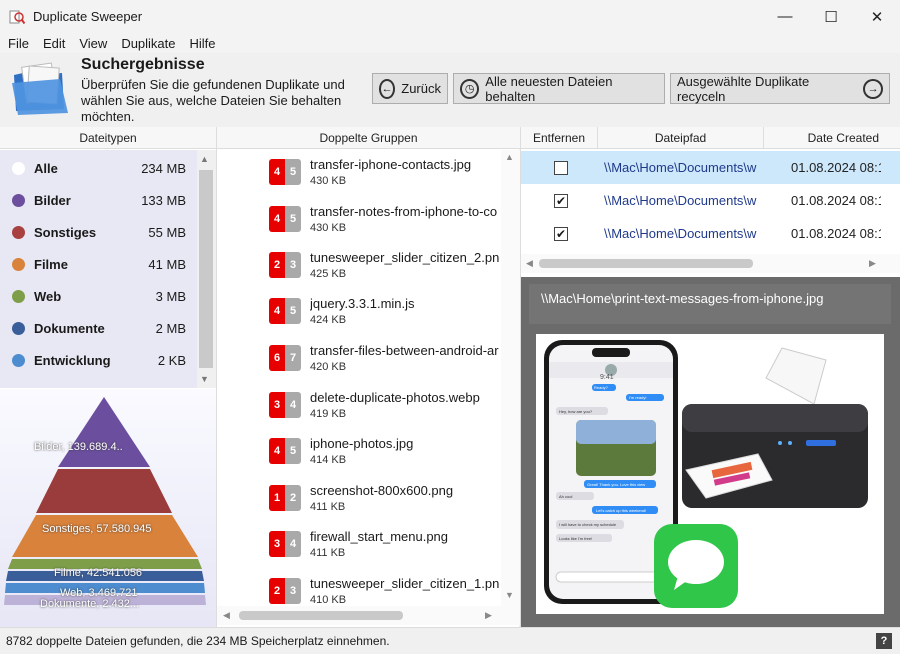 Image resolution: width=900 pixels, height=654 pixels. I want to click on group-row: 4 5 iphone-photos.jpg 414 KB, so click(359, 458).